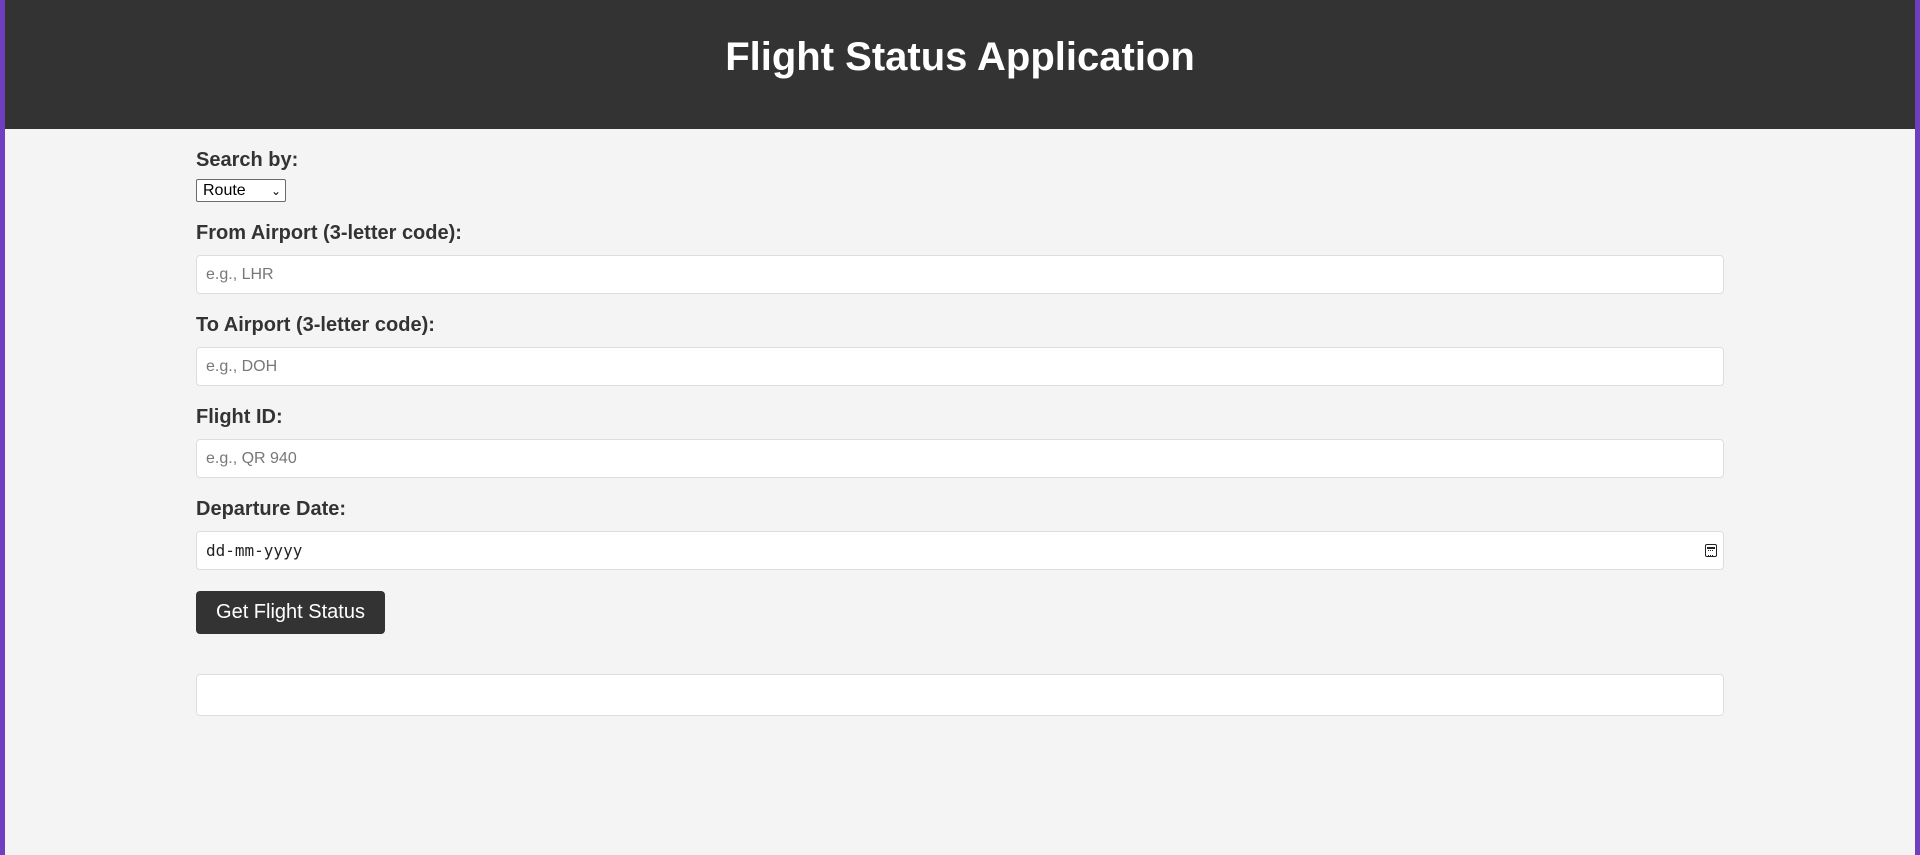 Image resolution: width=1920 pixels, height=855 pixels. What do you see at coordinates (239, 417) in the screenshot?
I see `flight-id-label: Flight ID:` at bounding box center [239, 417].